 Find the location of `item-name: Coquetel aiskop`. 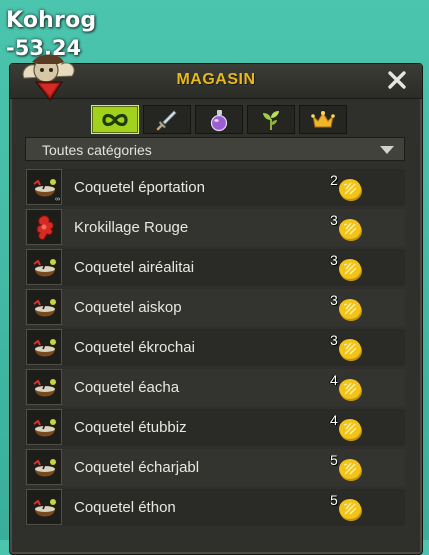

item-name: Coquetel aiskop is located at coordinates (128, 307).